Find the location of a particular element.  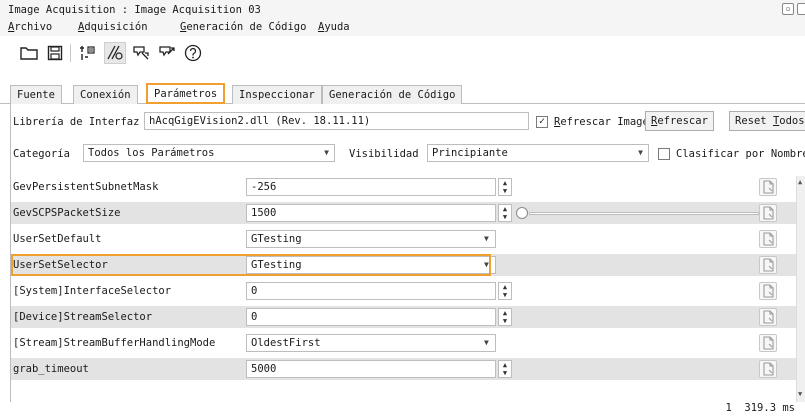

parameter-name: GevPersistentSubnetMask is located at coordinates (86, 187).